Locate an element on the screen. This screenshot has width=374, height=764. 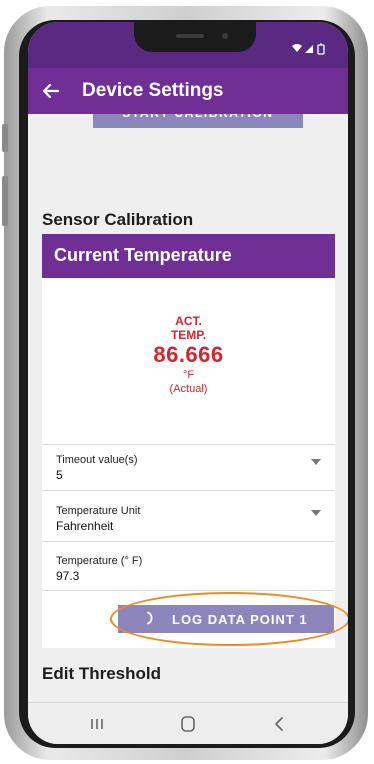
recent-apps-icon is located at coordinates (97, 724).